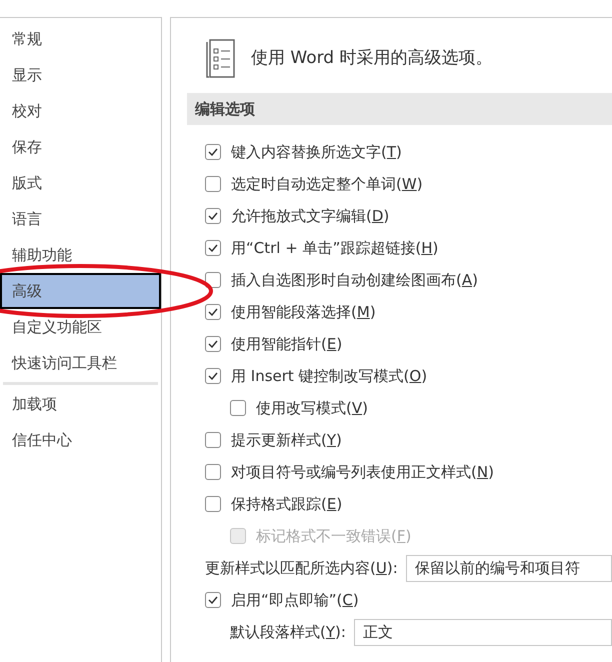 The height and width of the screenshot is (662, 612). Describe the element at coordinates (286, 504) in the screenshot. I see `option-label: 保持格式跟踪(E)` at that location.